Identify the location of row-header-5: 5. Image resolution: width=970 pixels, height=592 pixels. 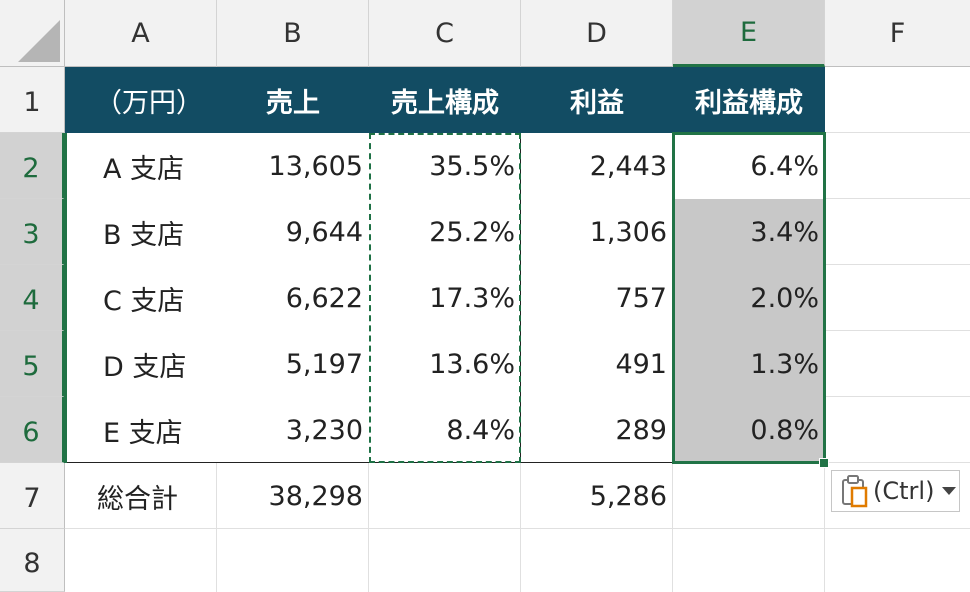
(32, 364).